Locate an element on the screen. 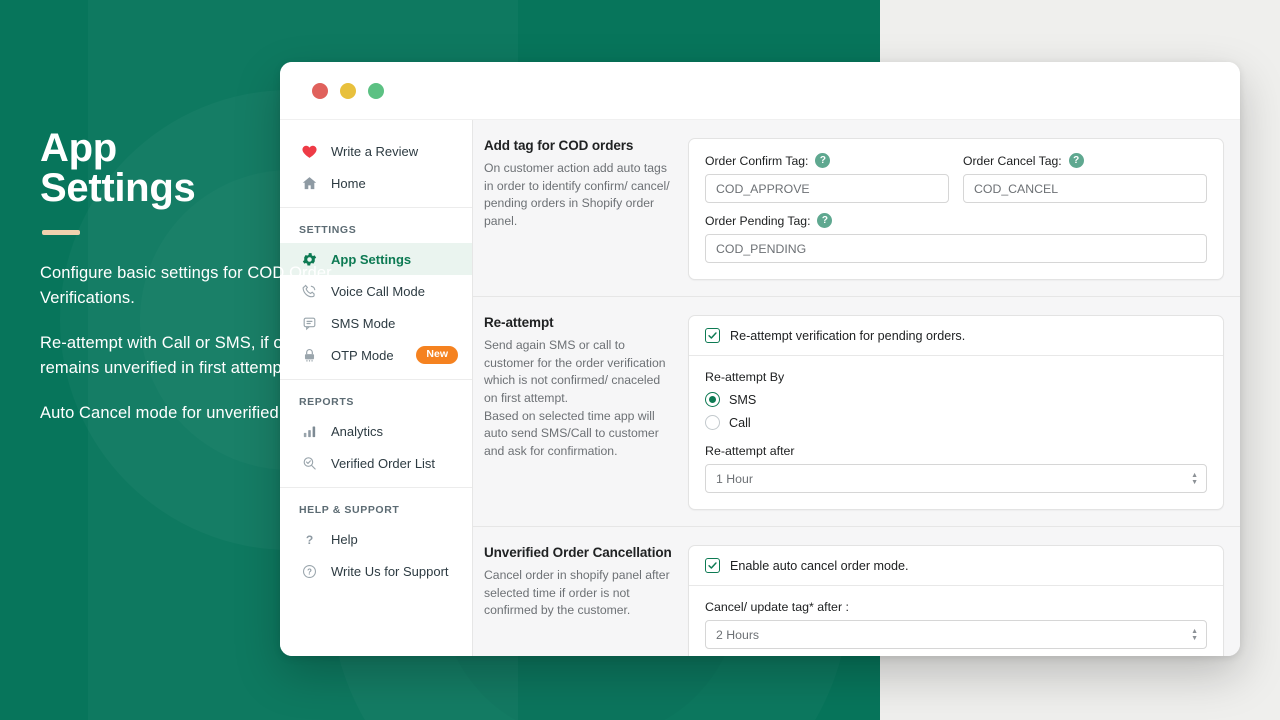  cancel-after-select-wrap: 2 Hours ▲ ▼ is located at coordinates (956, 634).